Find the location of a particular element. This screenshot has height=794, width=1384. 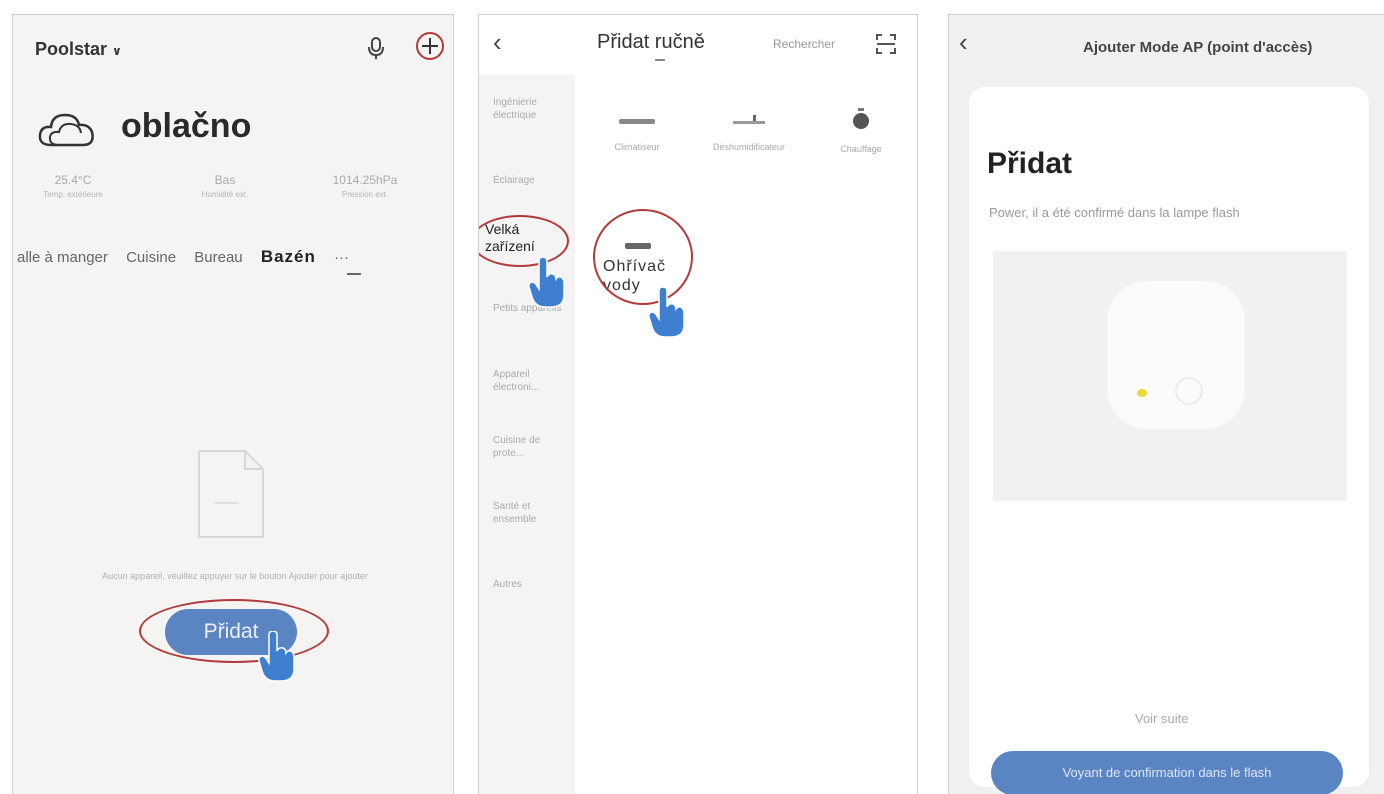

tab-kitchen: Cuisine is located at coordinates (151, 257).